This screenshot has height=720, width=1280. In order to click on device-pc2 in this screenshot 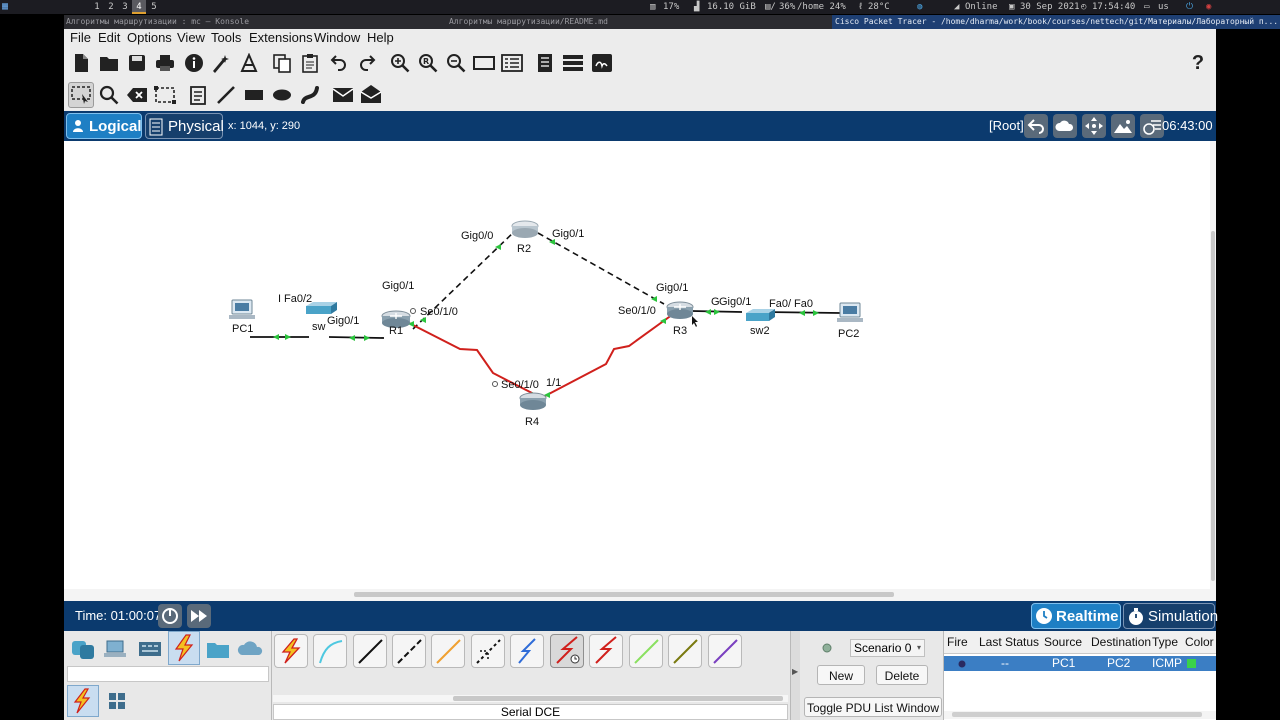, I will do `click(850, 312)`.